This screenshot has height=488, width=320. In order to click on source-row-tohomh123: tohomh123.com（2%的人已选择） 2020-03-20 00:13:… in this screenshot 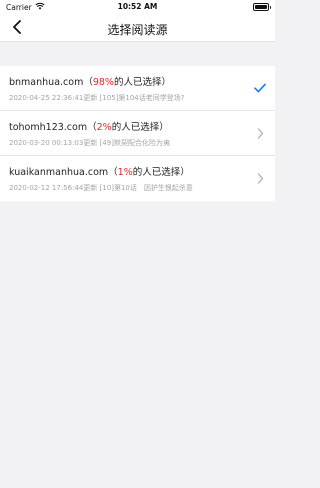, I will do `click(137, 133)`.